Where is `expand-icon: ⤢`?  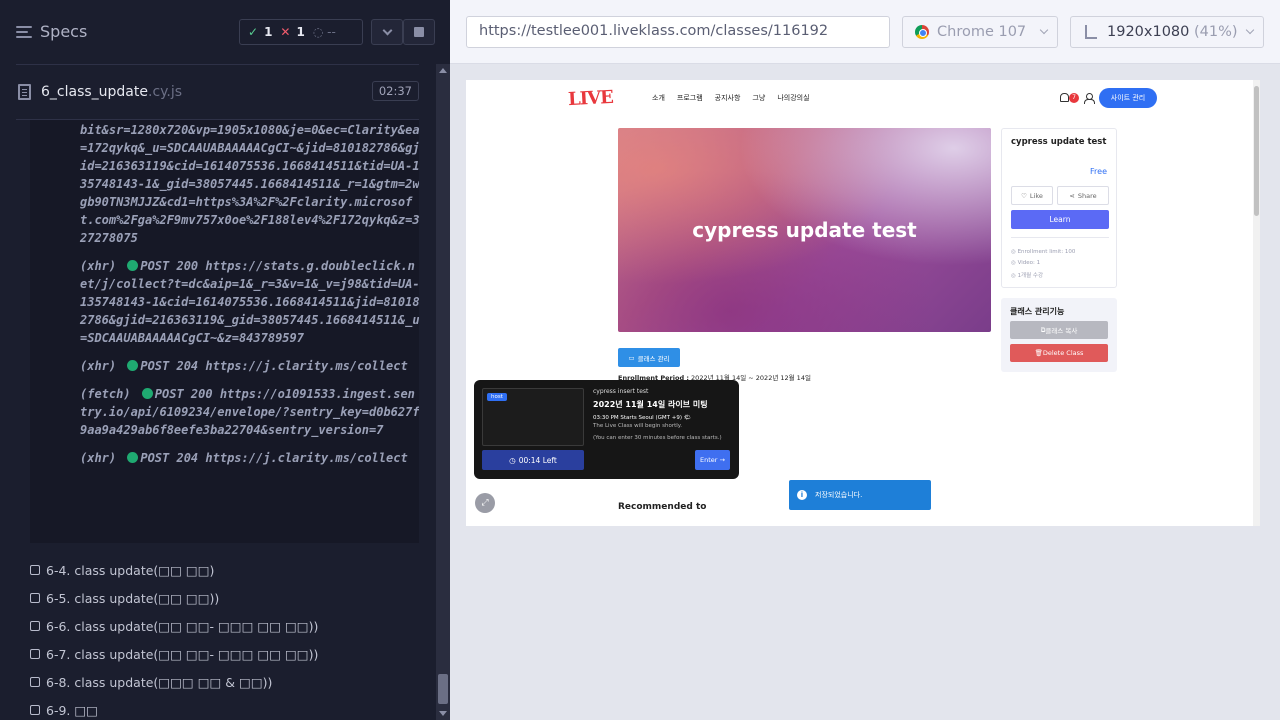
expand-icon: ⤢ is located at coordinates (485, 503).